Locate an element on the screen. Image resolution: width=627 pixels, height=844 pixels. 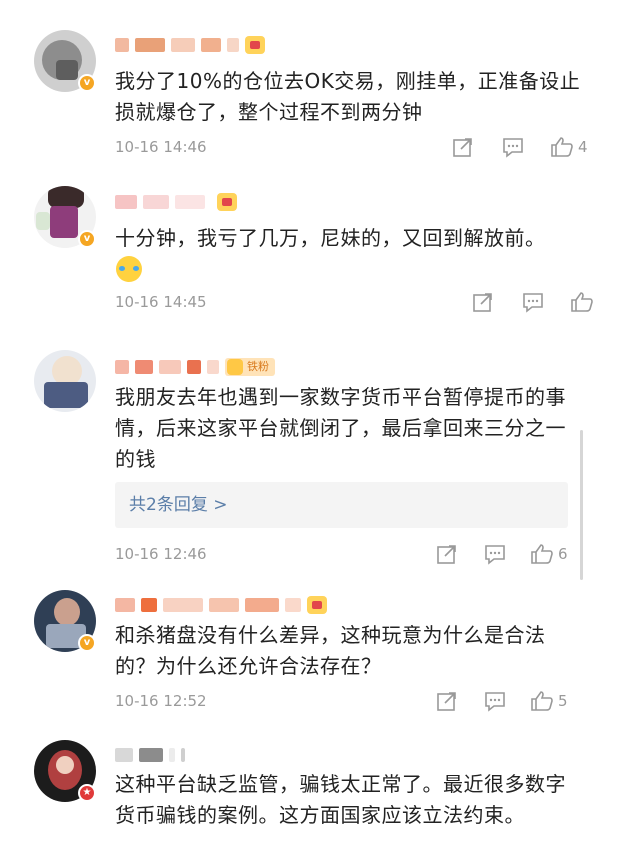
like-button: 4 is located at coordinates (569, 147).